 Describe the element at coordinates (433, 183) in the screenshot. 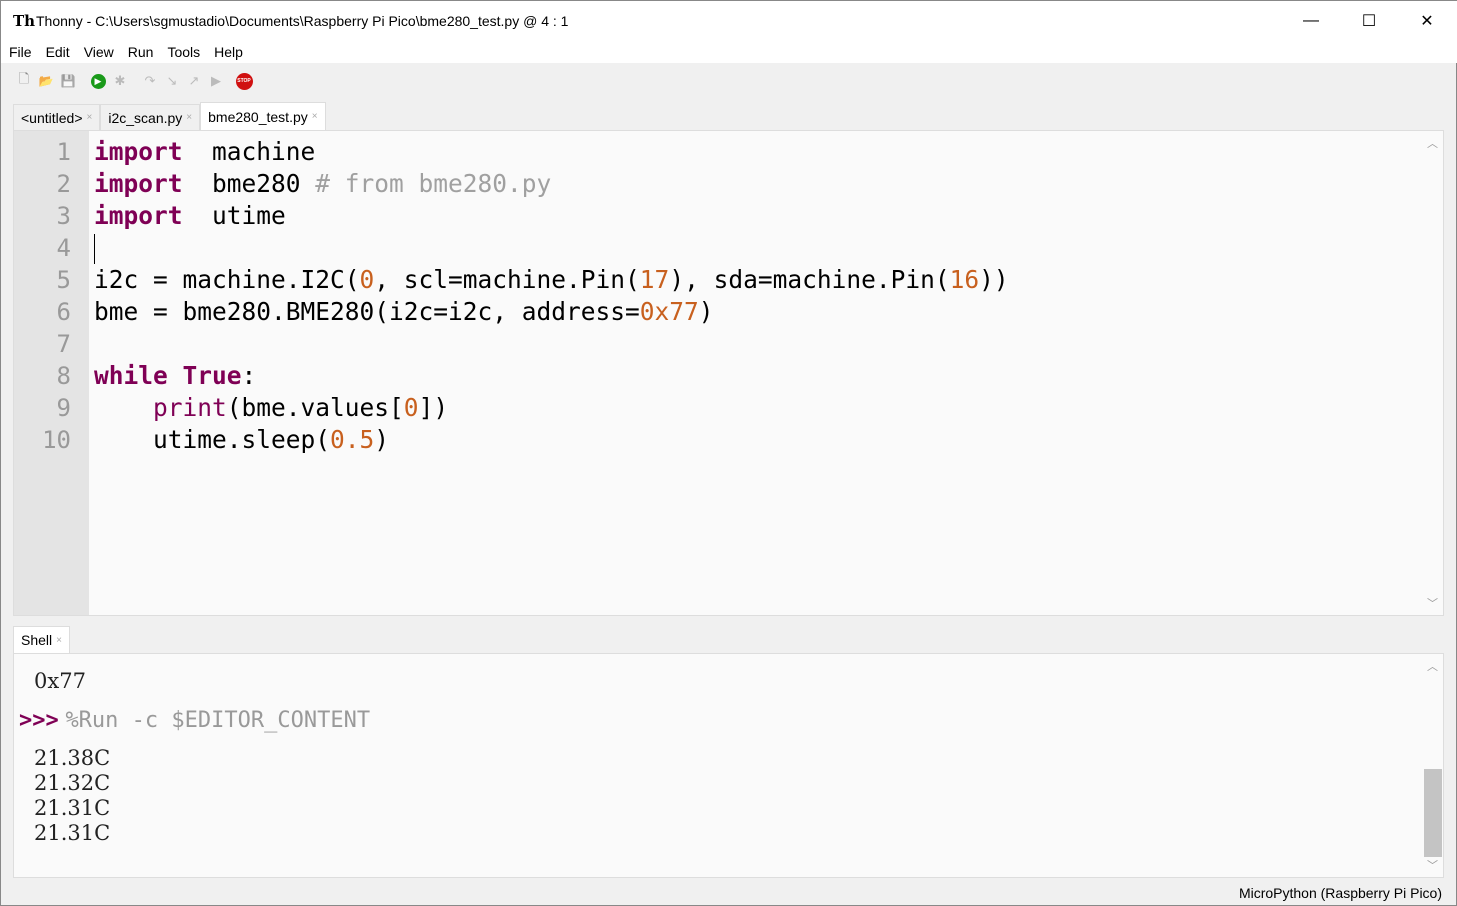

I see `code-token: # from bme280.py` at that location.